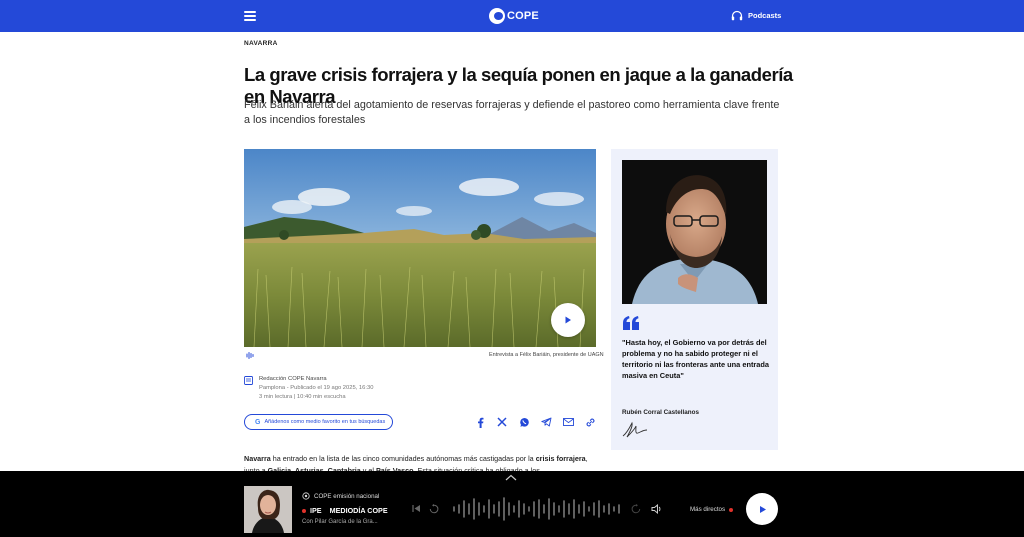  What do you see at coordinates (304, 511) in the screenshot?
I see `live-indicator` at bounding box center [304, 511].